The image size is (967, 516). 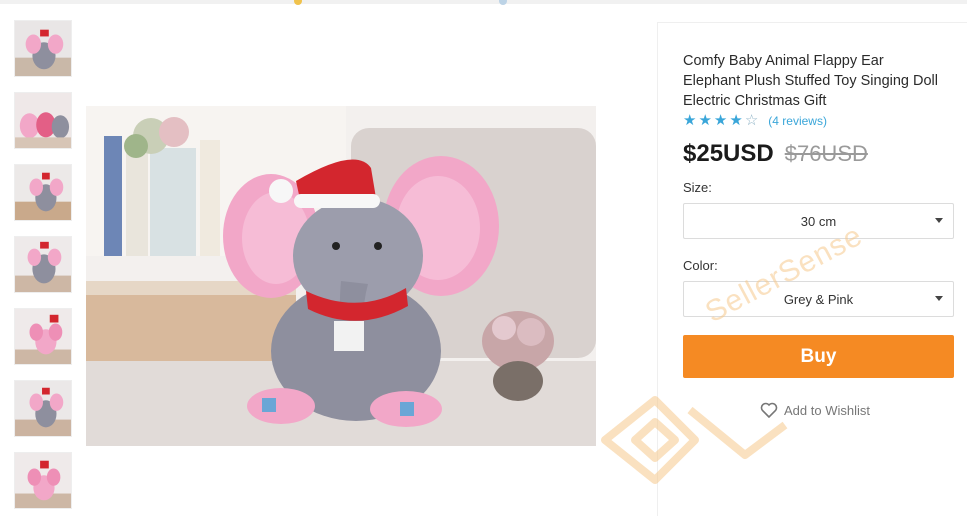 I want to click on product-rating: ★ ★ ★ ★ ☆ (4 reviews), so click(x=755, y=121).